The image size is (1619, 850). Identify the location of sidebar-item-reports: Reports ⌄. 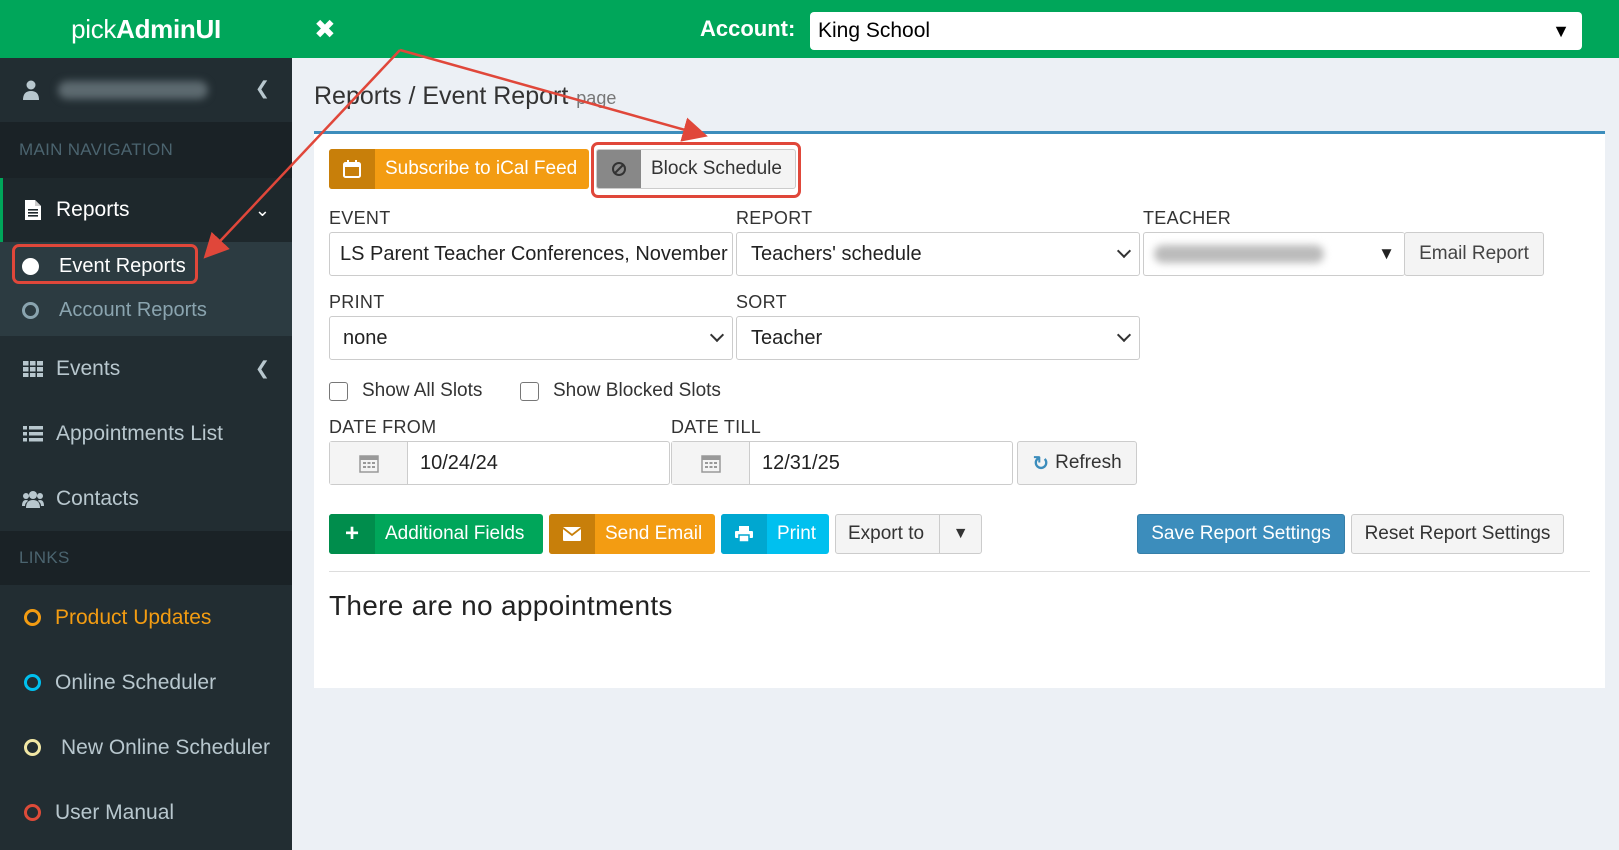
(146, 210).